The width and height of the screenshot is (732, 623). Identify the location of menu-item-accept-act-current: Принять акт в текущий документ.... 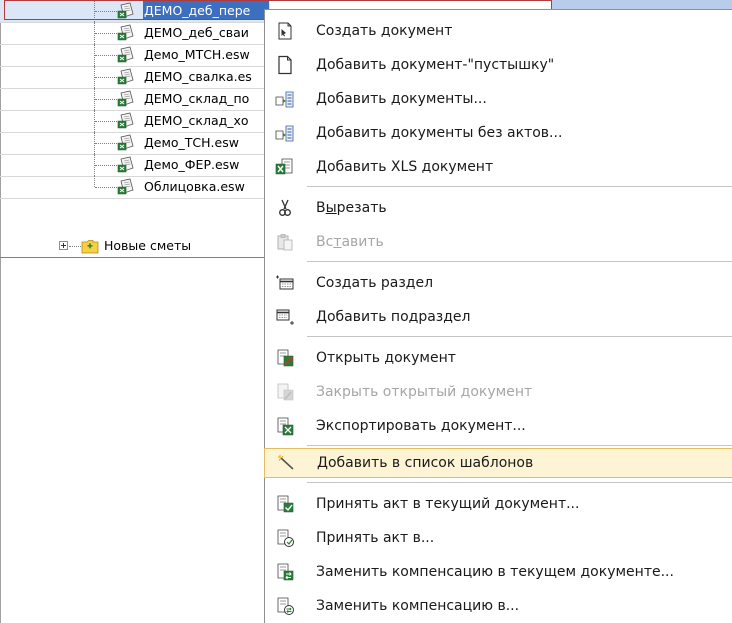
(498, 504).